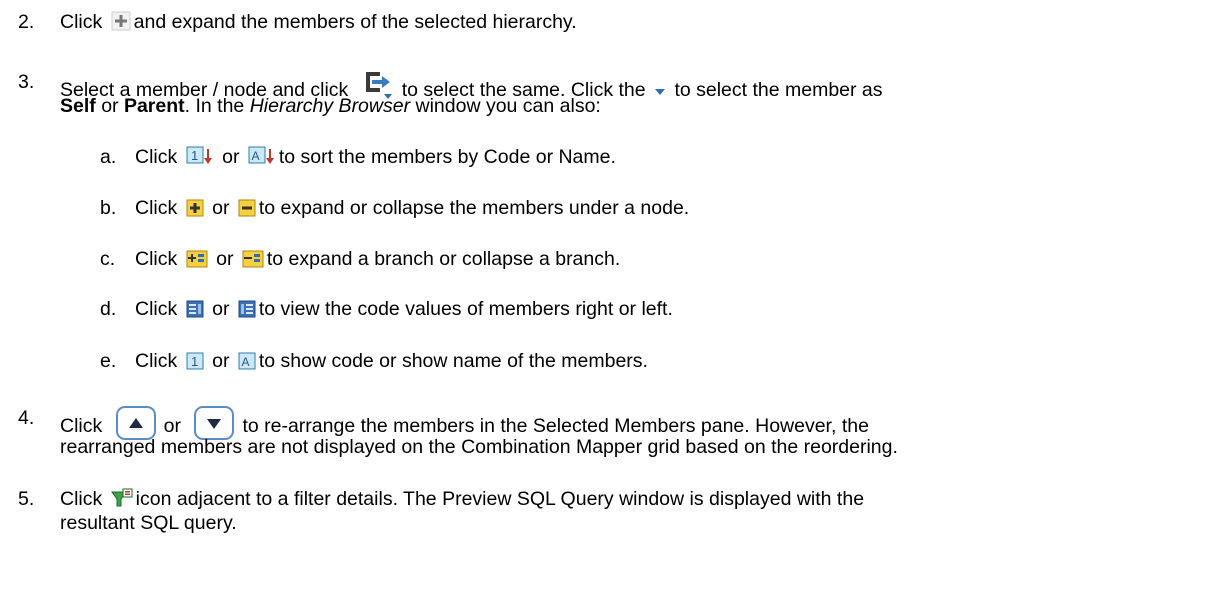 The width and height of the screenshot is (1220, 609). I want to click on show-code-icon: 1, so click(195, 361).